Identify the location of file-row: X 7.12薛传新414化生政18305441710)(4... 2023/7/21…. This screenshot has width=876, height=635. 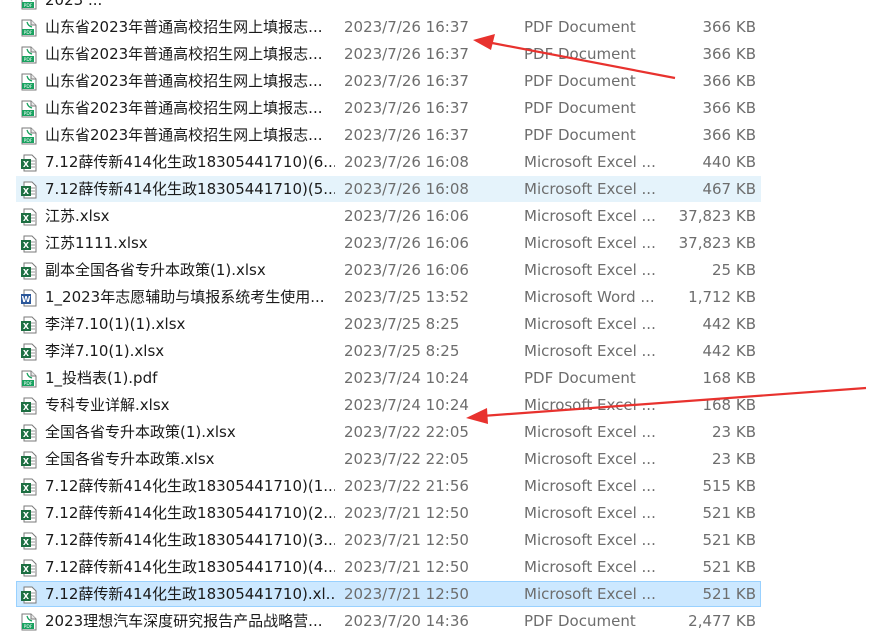
(388, 567).